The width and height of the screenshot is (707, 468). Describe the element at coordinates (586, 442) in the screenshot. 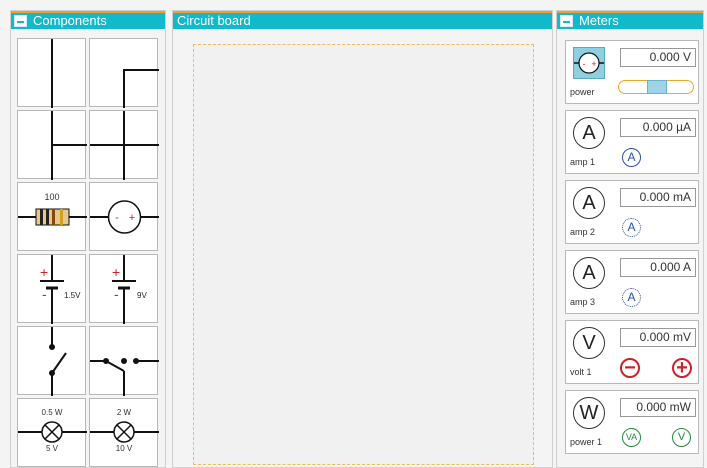

I see `meter-label: power 1` at that location.